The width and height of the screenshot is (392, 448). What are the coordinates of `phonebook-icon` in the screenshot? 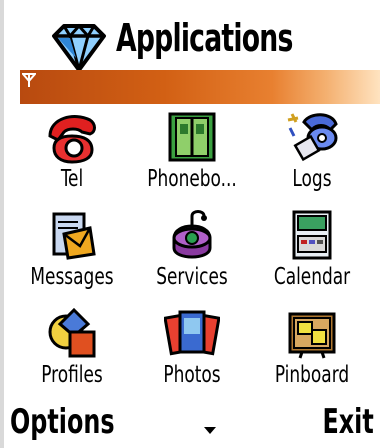 It's located at (192, 137).